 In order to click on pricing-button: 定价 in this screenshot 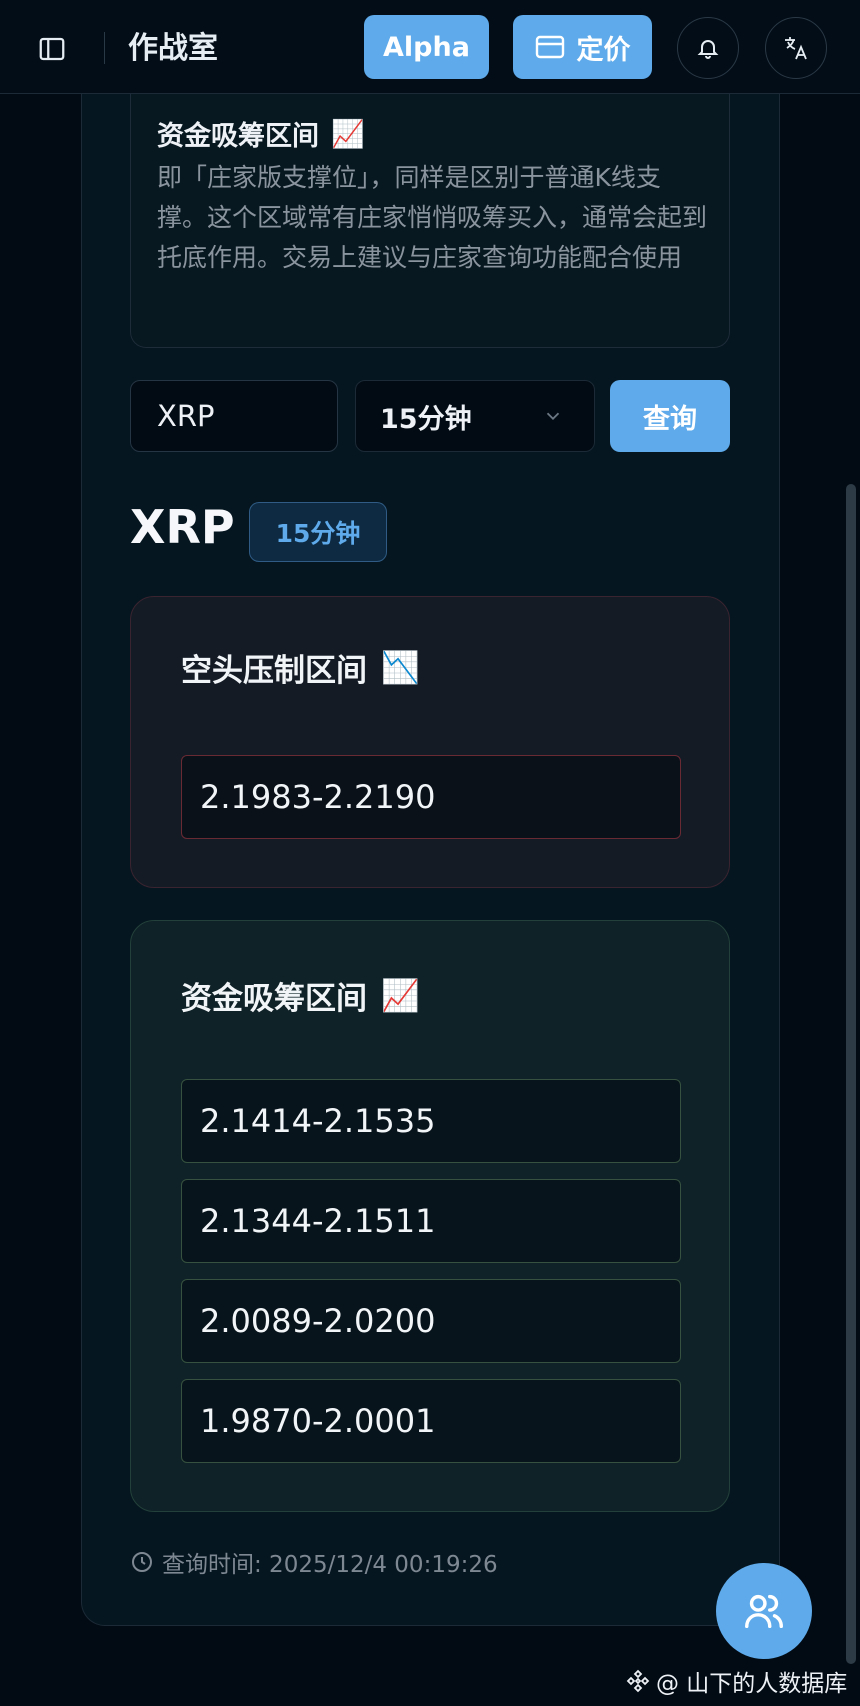, I will do `click(582, 47)`.